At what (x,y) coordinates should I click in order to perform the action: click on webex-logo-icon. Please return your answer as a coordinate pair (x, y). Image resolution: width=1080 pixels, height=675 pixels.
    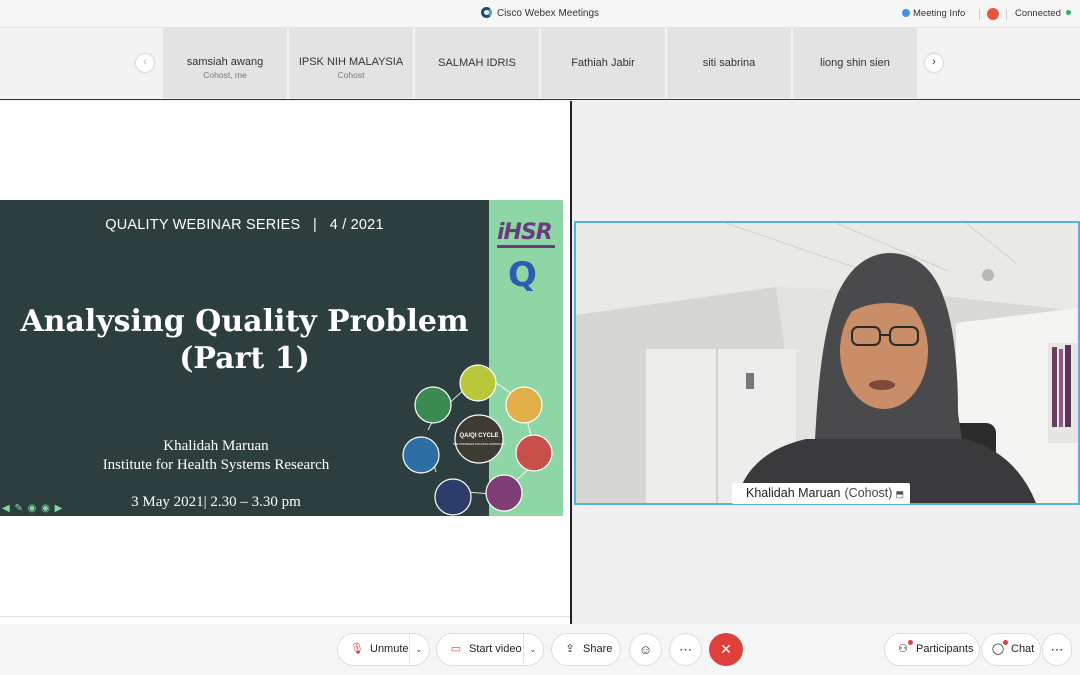
    Looking at the image, I should click on (486, 12).